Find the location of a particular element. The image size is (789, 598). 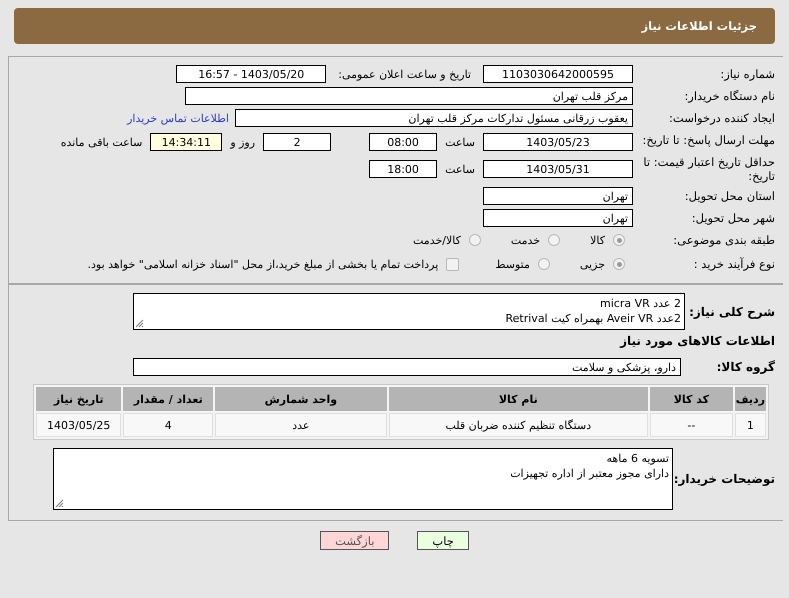

field-label: ایجاد کننده درخواست: is located at coordinates (722, 118).